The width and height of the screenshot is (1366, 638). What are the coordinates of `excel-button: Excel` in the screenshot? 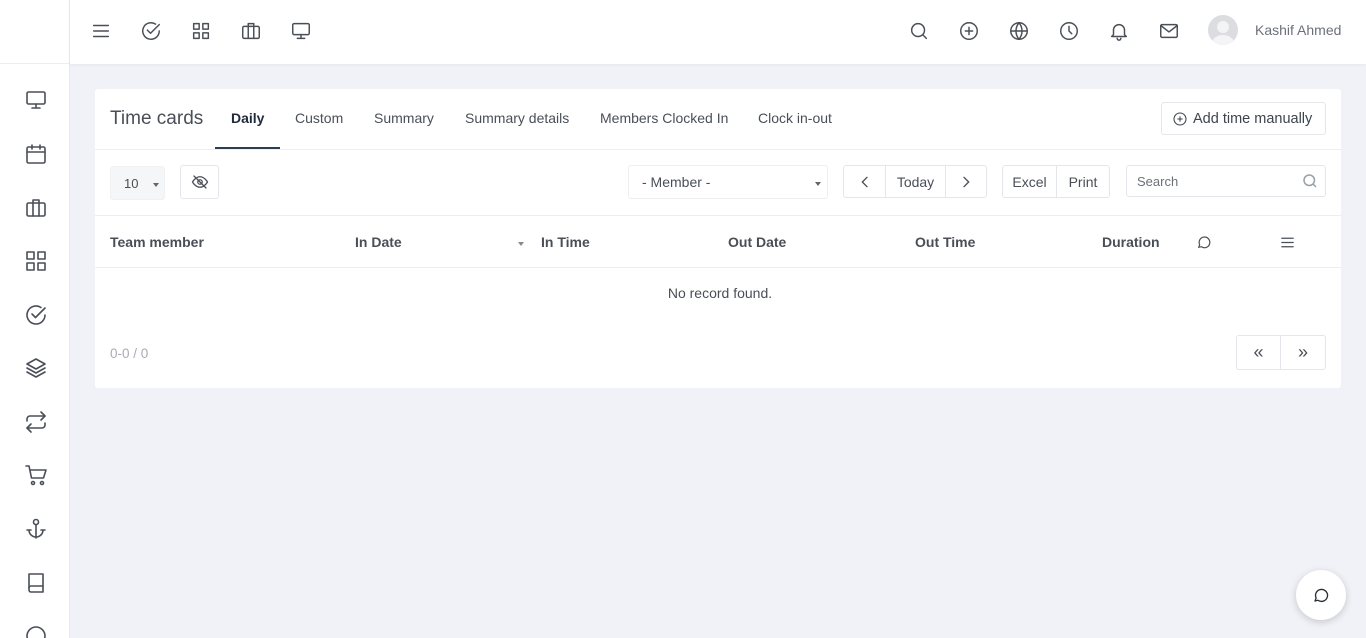 It's located at (1029, 181).